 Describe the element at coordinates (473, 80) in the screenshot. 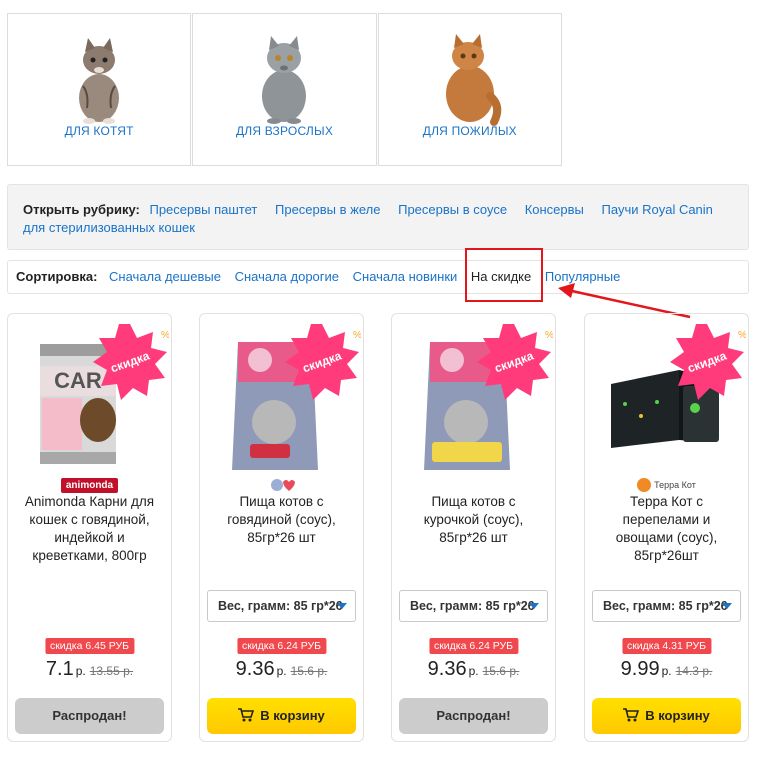

I see `senior-cat-image` at that location.